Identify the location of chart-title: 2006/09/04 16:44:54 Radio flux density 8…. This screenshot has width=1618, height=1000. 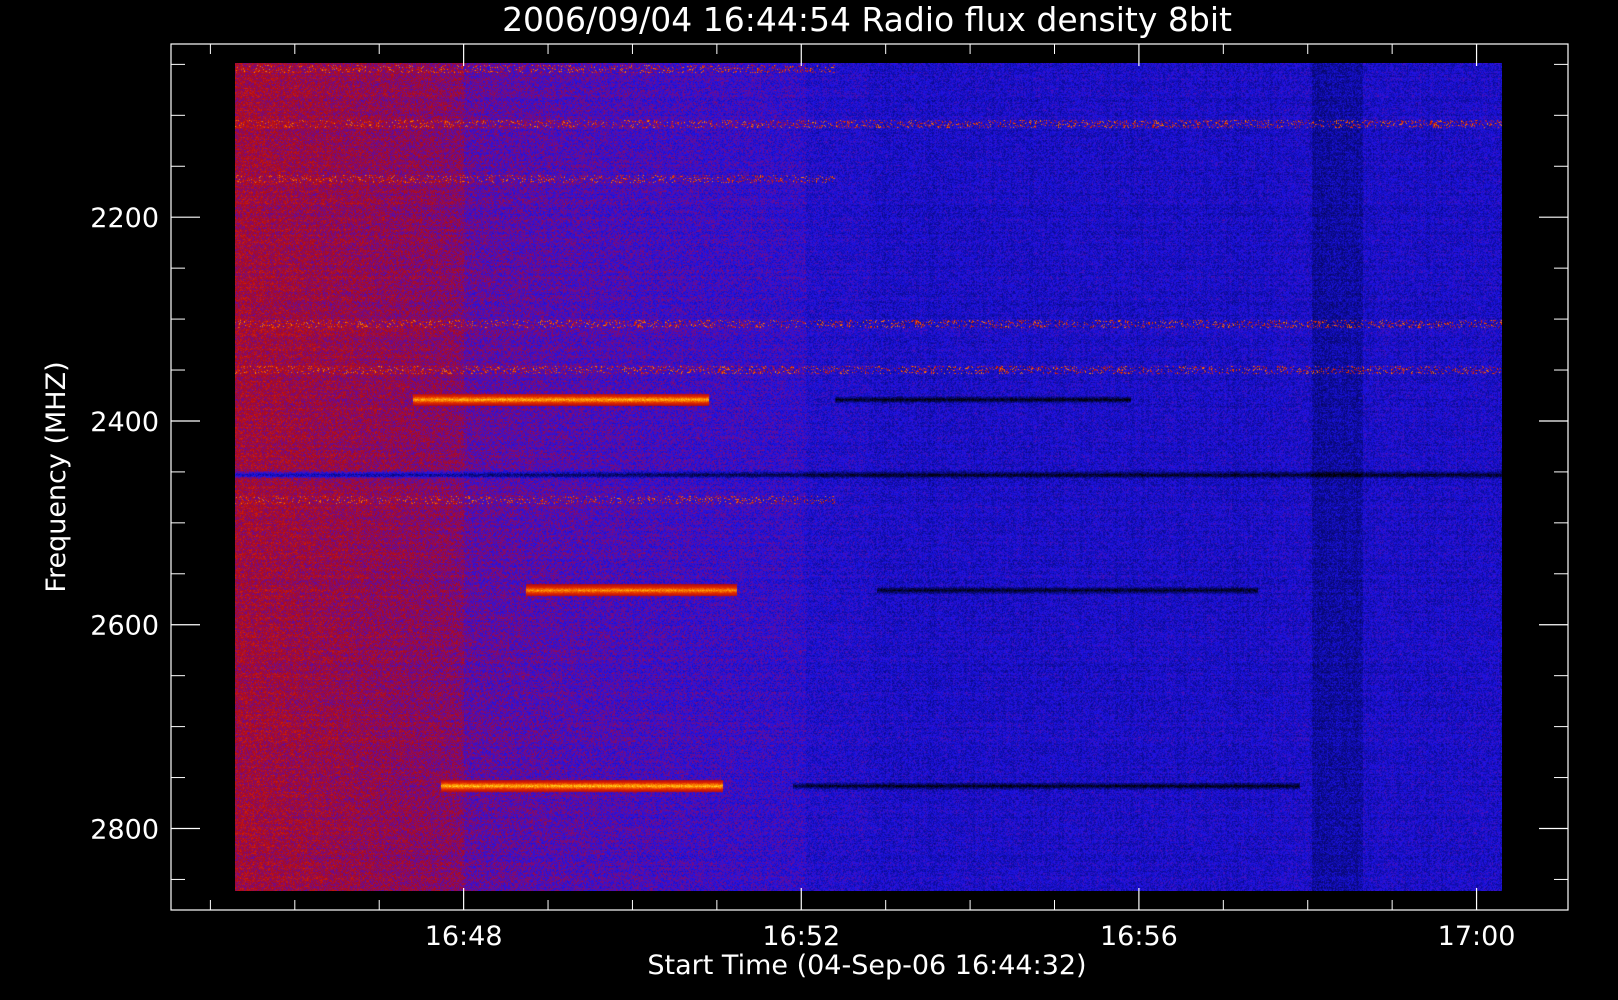
(867, 19).